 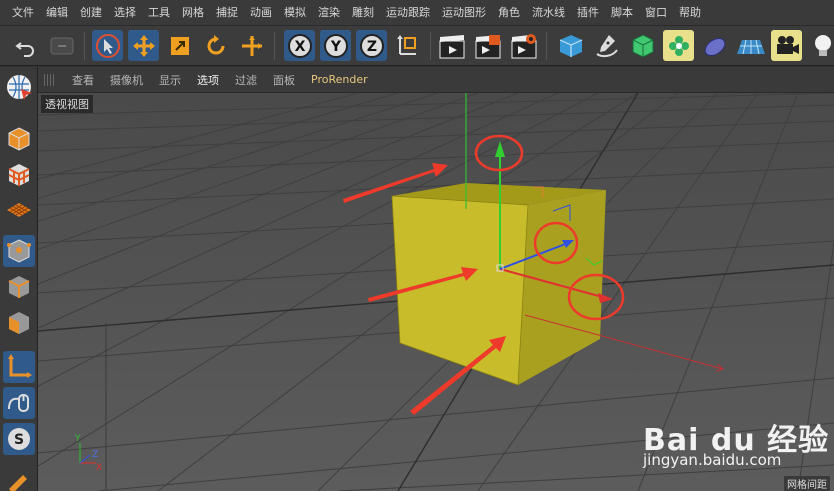 What do you see at coordinates (451, 45) in the screenshot?
I see `render-view-icon` at bounding box center [451, 45].